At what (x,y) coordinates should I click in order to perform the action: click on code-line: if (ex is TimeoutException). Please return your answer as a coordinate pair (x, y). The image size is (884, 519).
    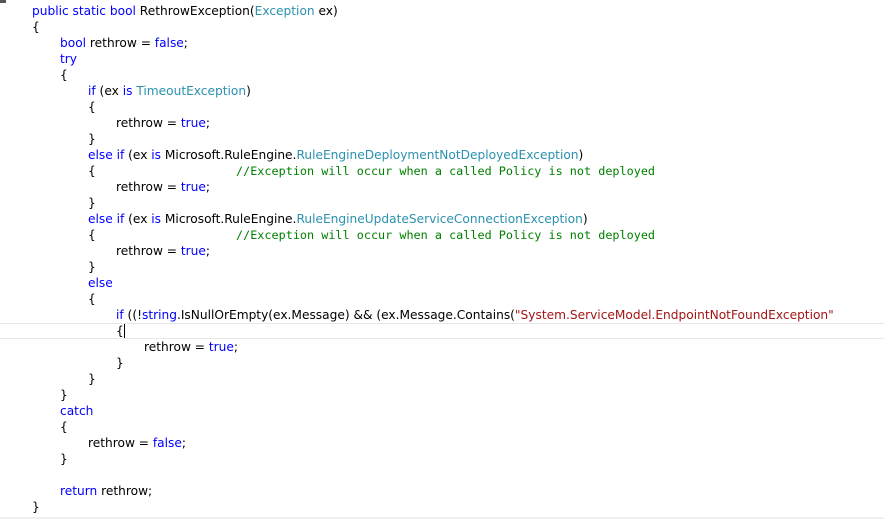
    Looking at the image, I should click on (169, 91).